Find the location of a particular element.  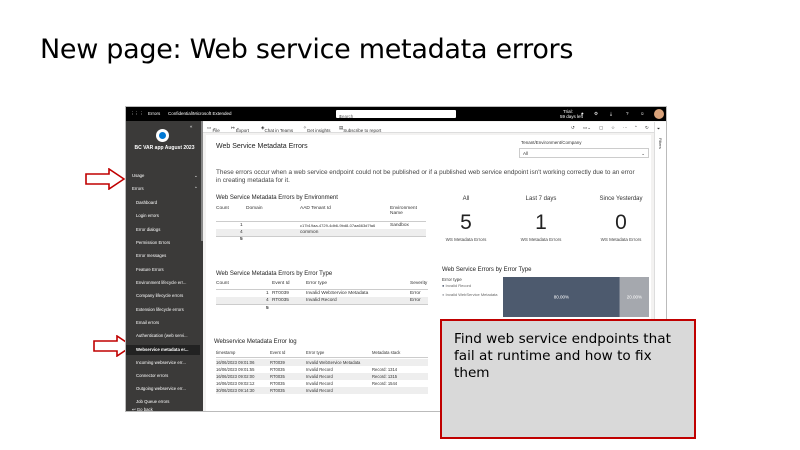

export-menu: ↦ Export ⌄ is located at coordinates (240, 129).